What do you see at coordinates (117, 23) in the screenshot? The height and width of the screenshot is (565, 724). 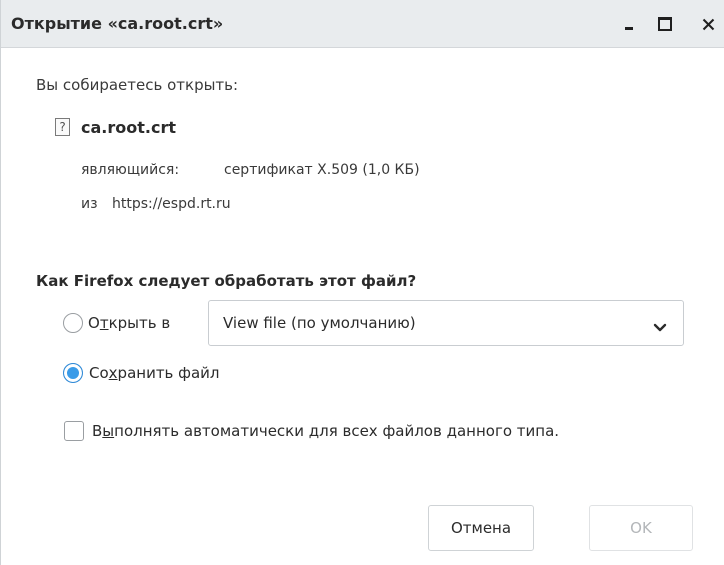 I see `window-title: Открытие «ca.root.crt»` at bounding box center [117, 23].